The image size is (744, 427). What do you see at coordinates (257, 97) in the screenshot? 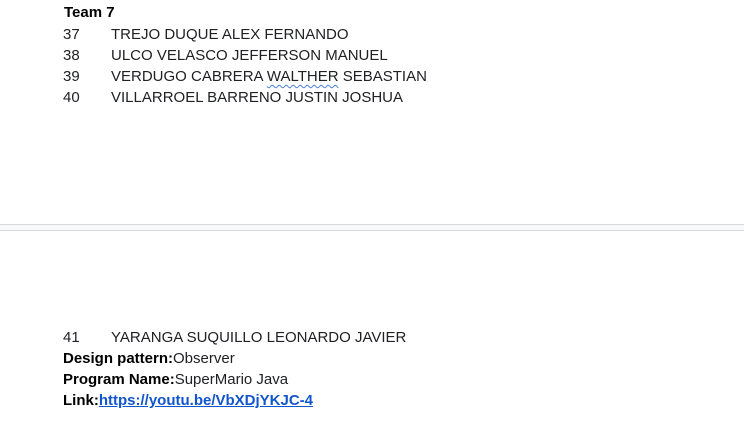
I see `member-name: VILLARROEL BARRENO JUSTIN JOSHUA` at bounding box center [257, 97].